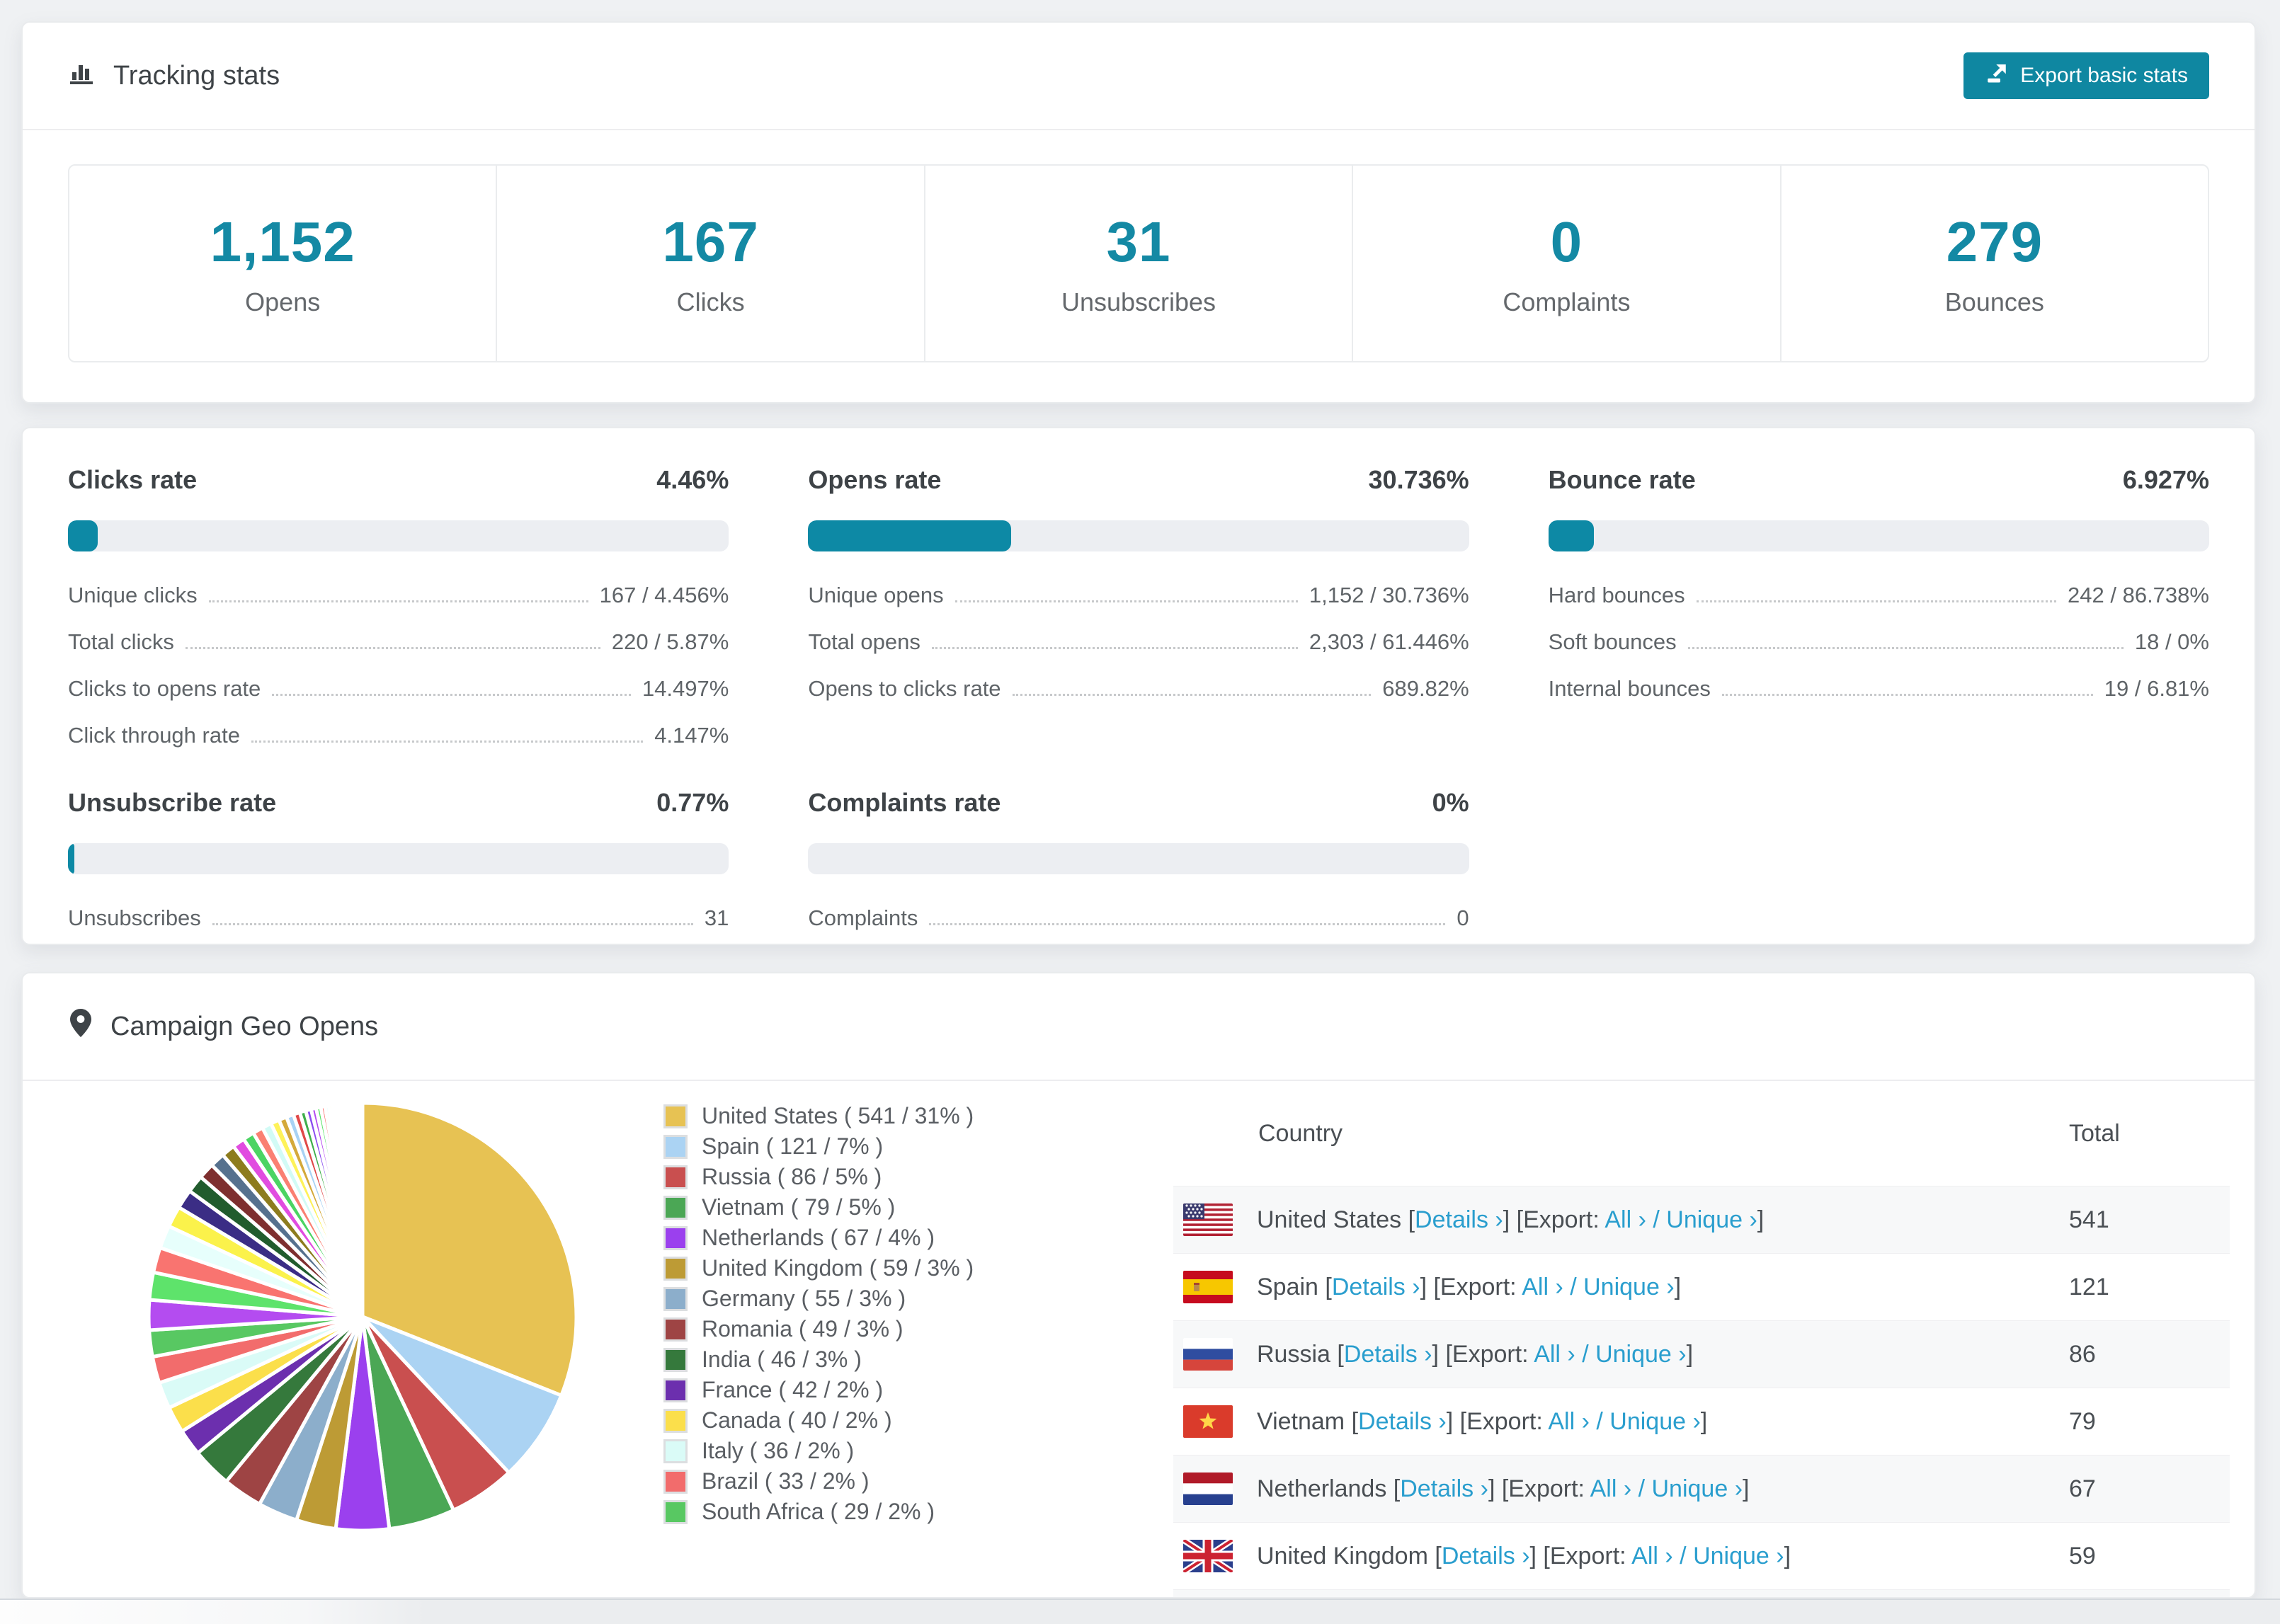  Describe the element at coordinates (818, 1298) in the screenshot. I see `legend-item: Germany ( 55 / 3% )` at that location.